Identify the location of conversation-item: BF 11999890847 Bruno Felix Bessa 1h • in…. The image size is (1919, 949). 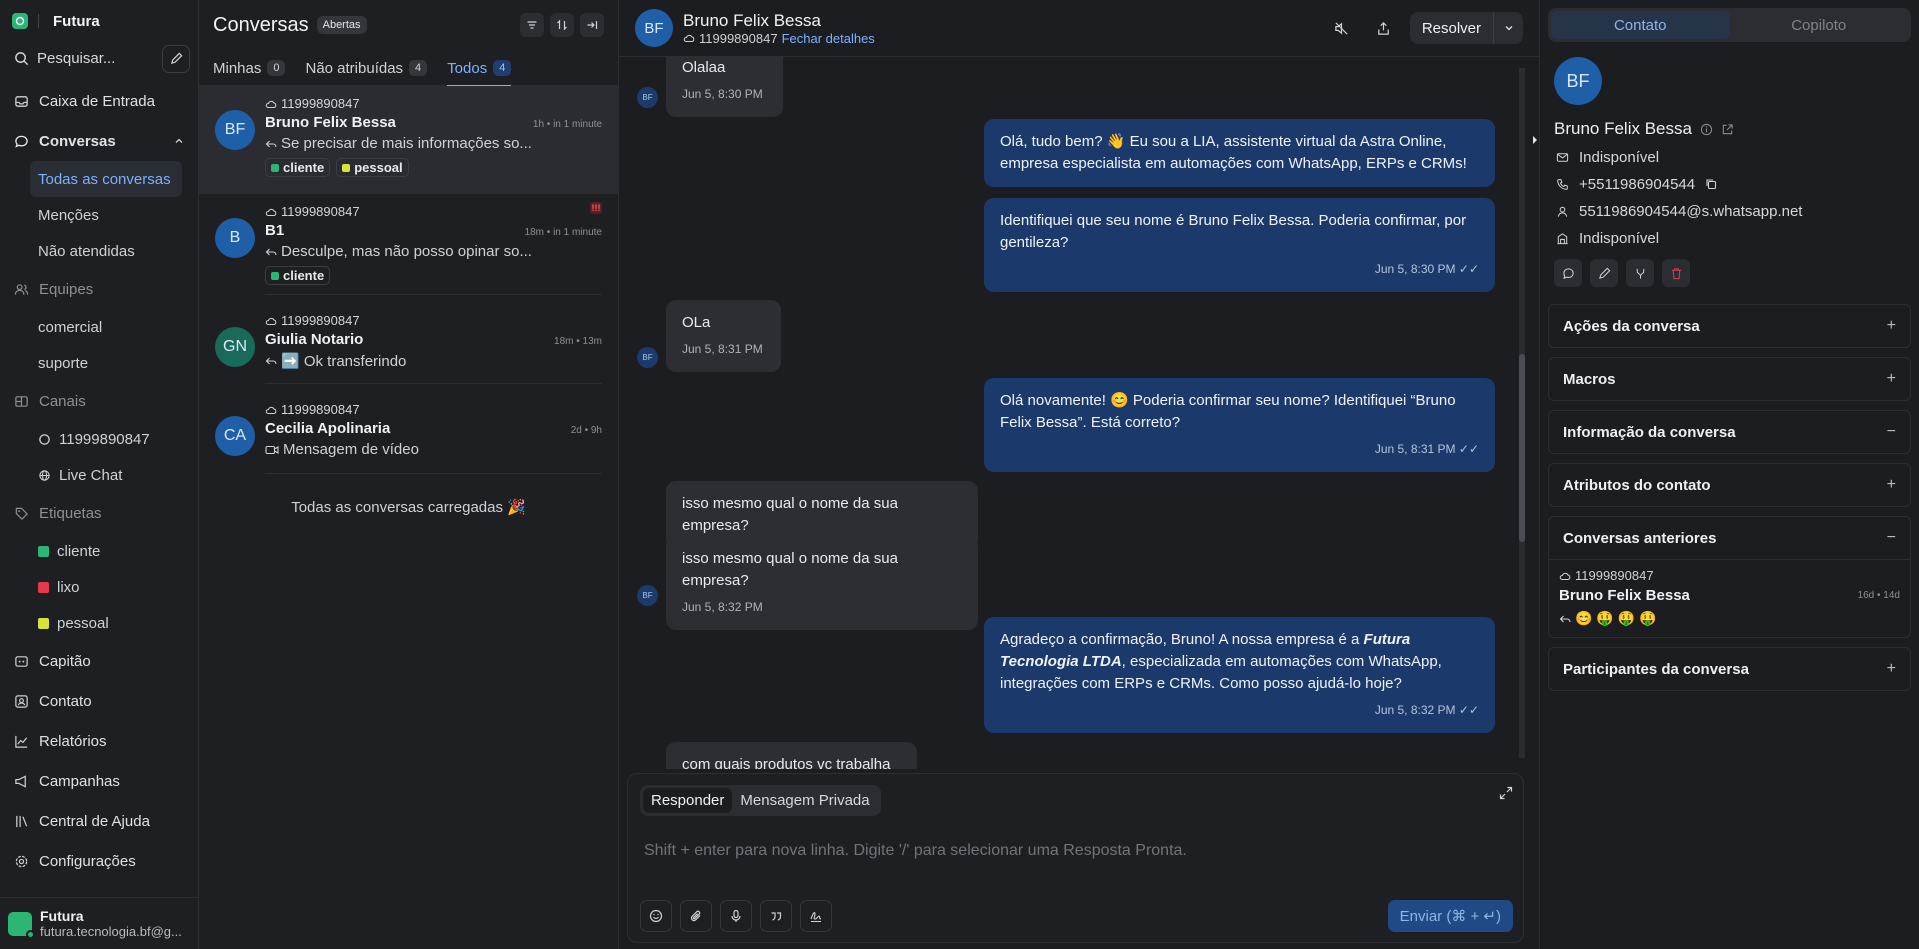
(408, 140).